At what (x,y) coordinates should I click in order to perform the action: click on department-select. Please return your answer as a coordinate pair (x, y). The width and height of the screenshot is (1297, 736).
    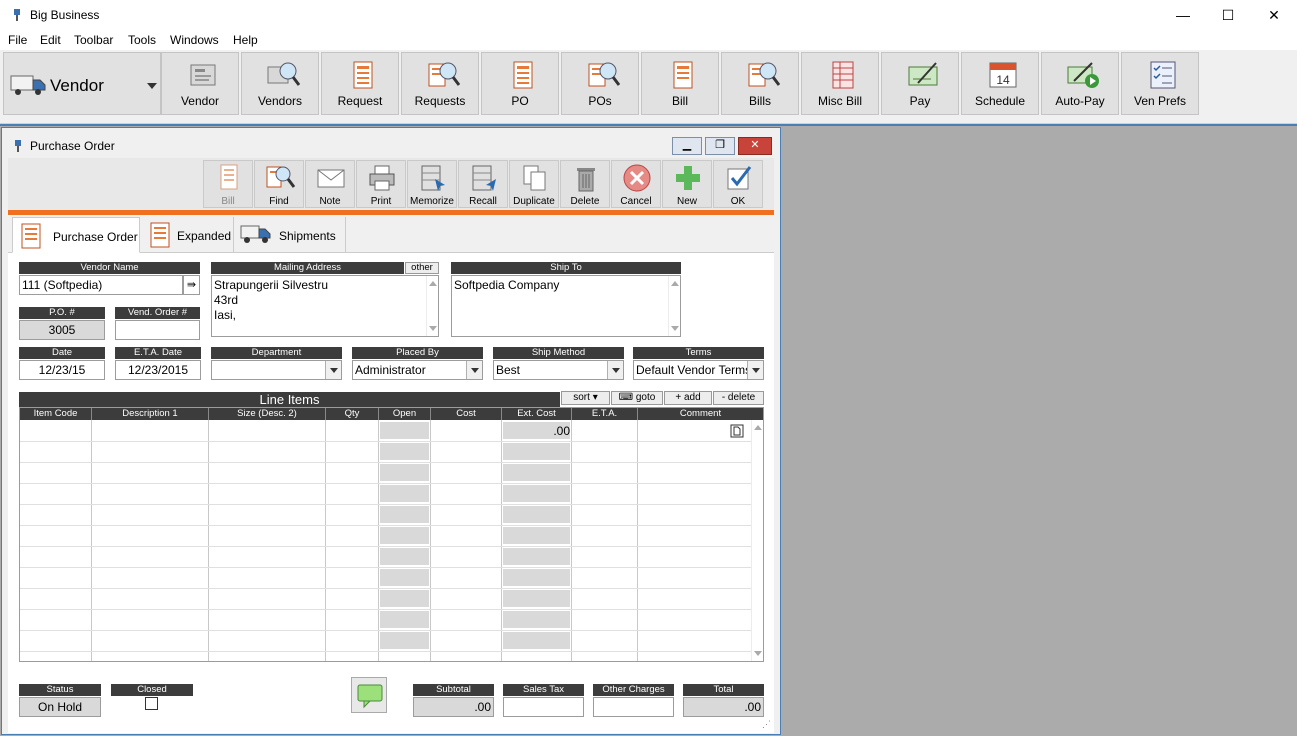
    Looking at the image, I should click on (276, 370).